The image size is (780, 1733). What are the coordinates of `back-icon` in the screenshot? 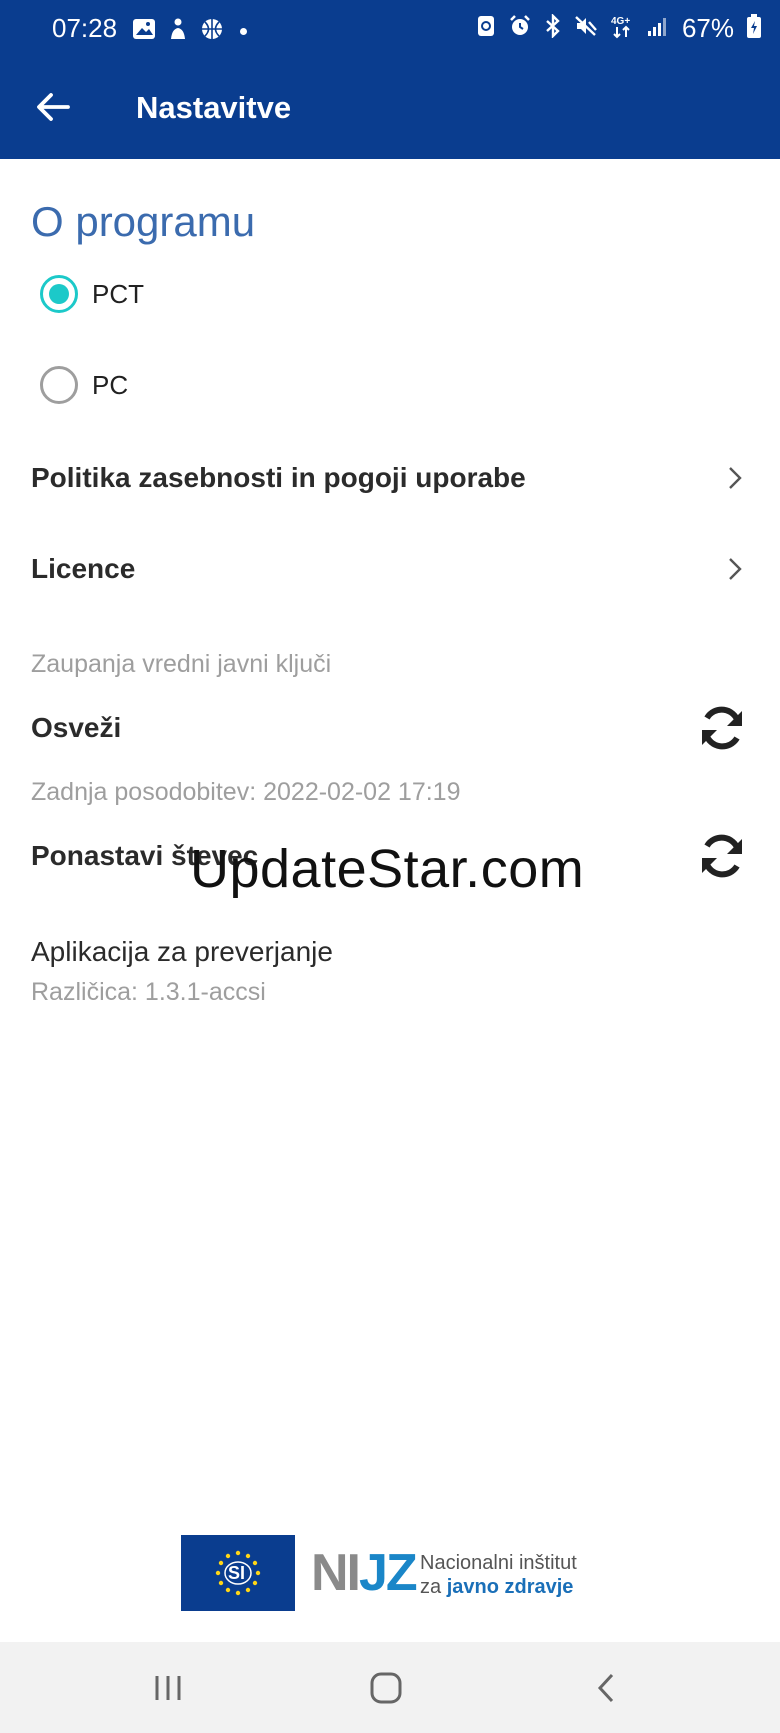 It's located at (605, 1688).